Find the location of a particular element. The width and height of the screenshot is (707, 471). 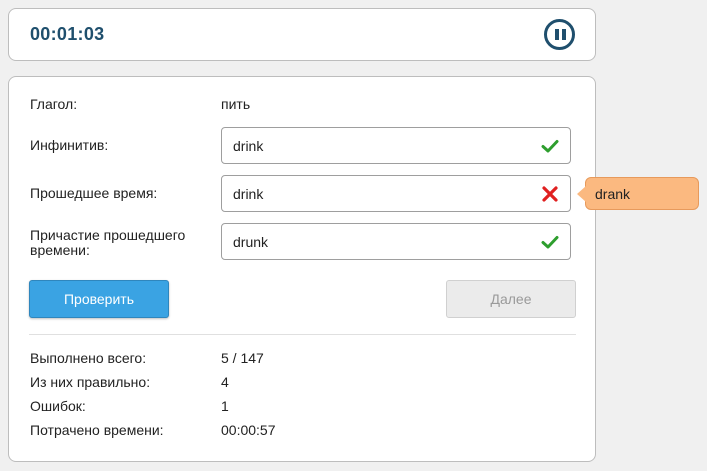

stat-time-label: Потрачено времени: is located at coordinates (97, 430).